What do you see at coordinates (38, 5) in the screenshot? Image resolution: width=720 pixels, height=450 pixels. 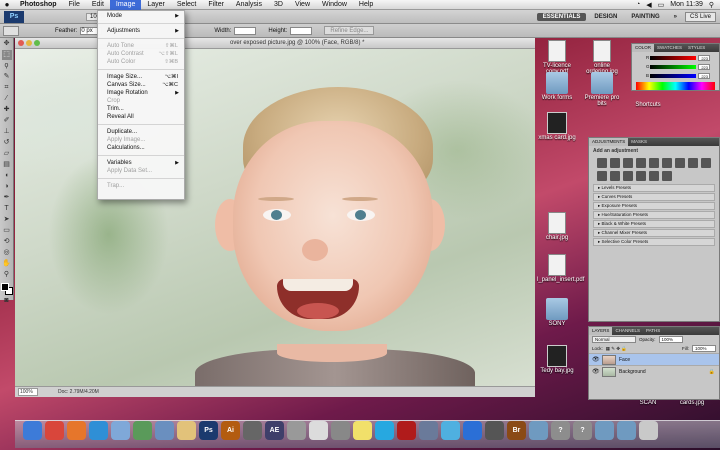 I see `menu-photoshop: Photoshop` at bounding box center [38, 5].